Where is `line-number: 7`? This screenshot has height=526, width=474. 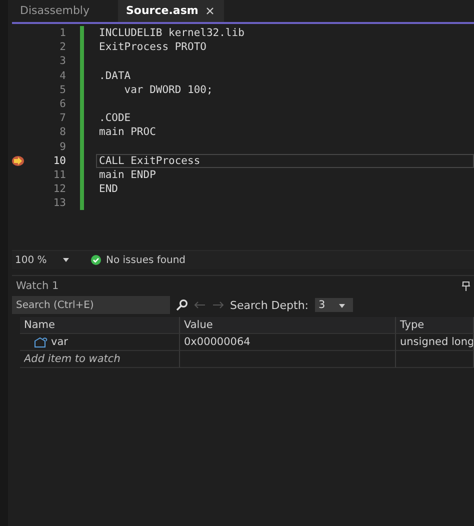 line-number: 7 is located at coordinates (62, 118).